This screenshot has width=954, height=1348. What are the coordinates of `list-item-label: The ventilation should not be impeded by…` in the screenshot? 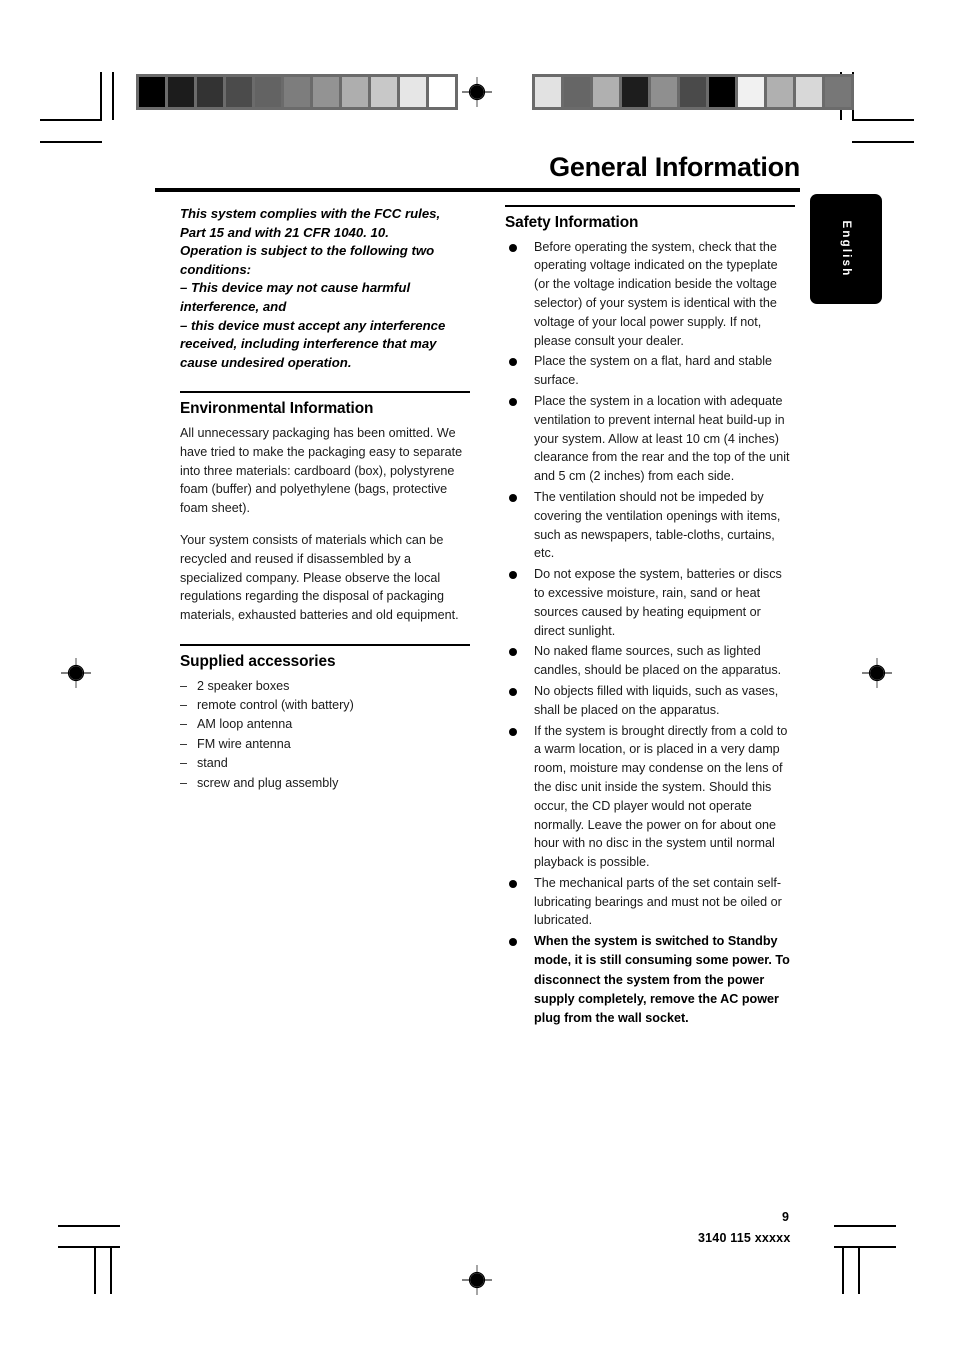 It's located at (657, 525).